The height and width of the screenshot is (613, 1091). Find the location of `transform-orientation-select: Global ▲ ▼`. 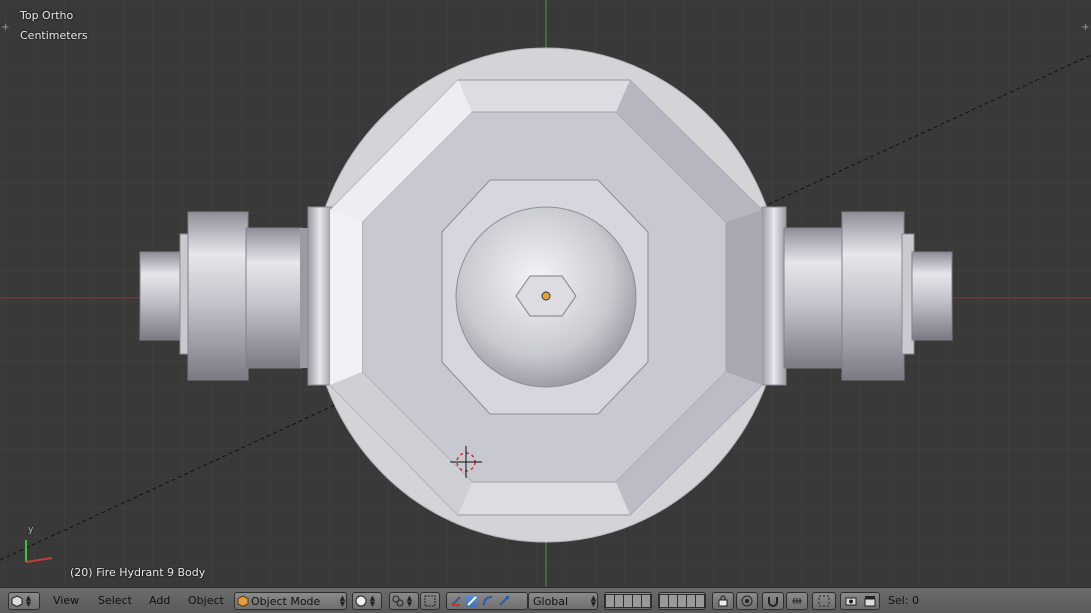

transform-orientation-select: Global ▲ ▼ is located at coordinates (563, 601).